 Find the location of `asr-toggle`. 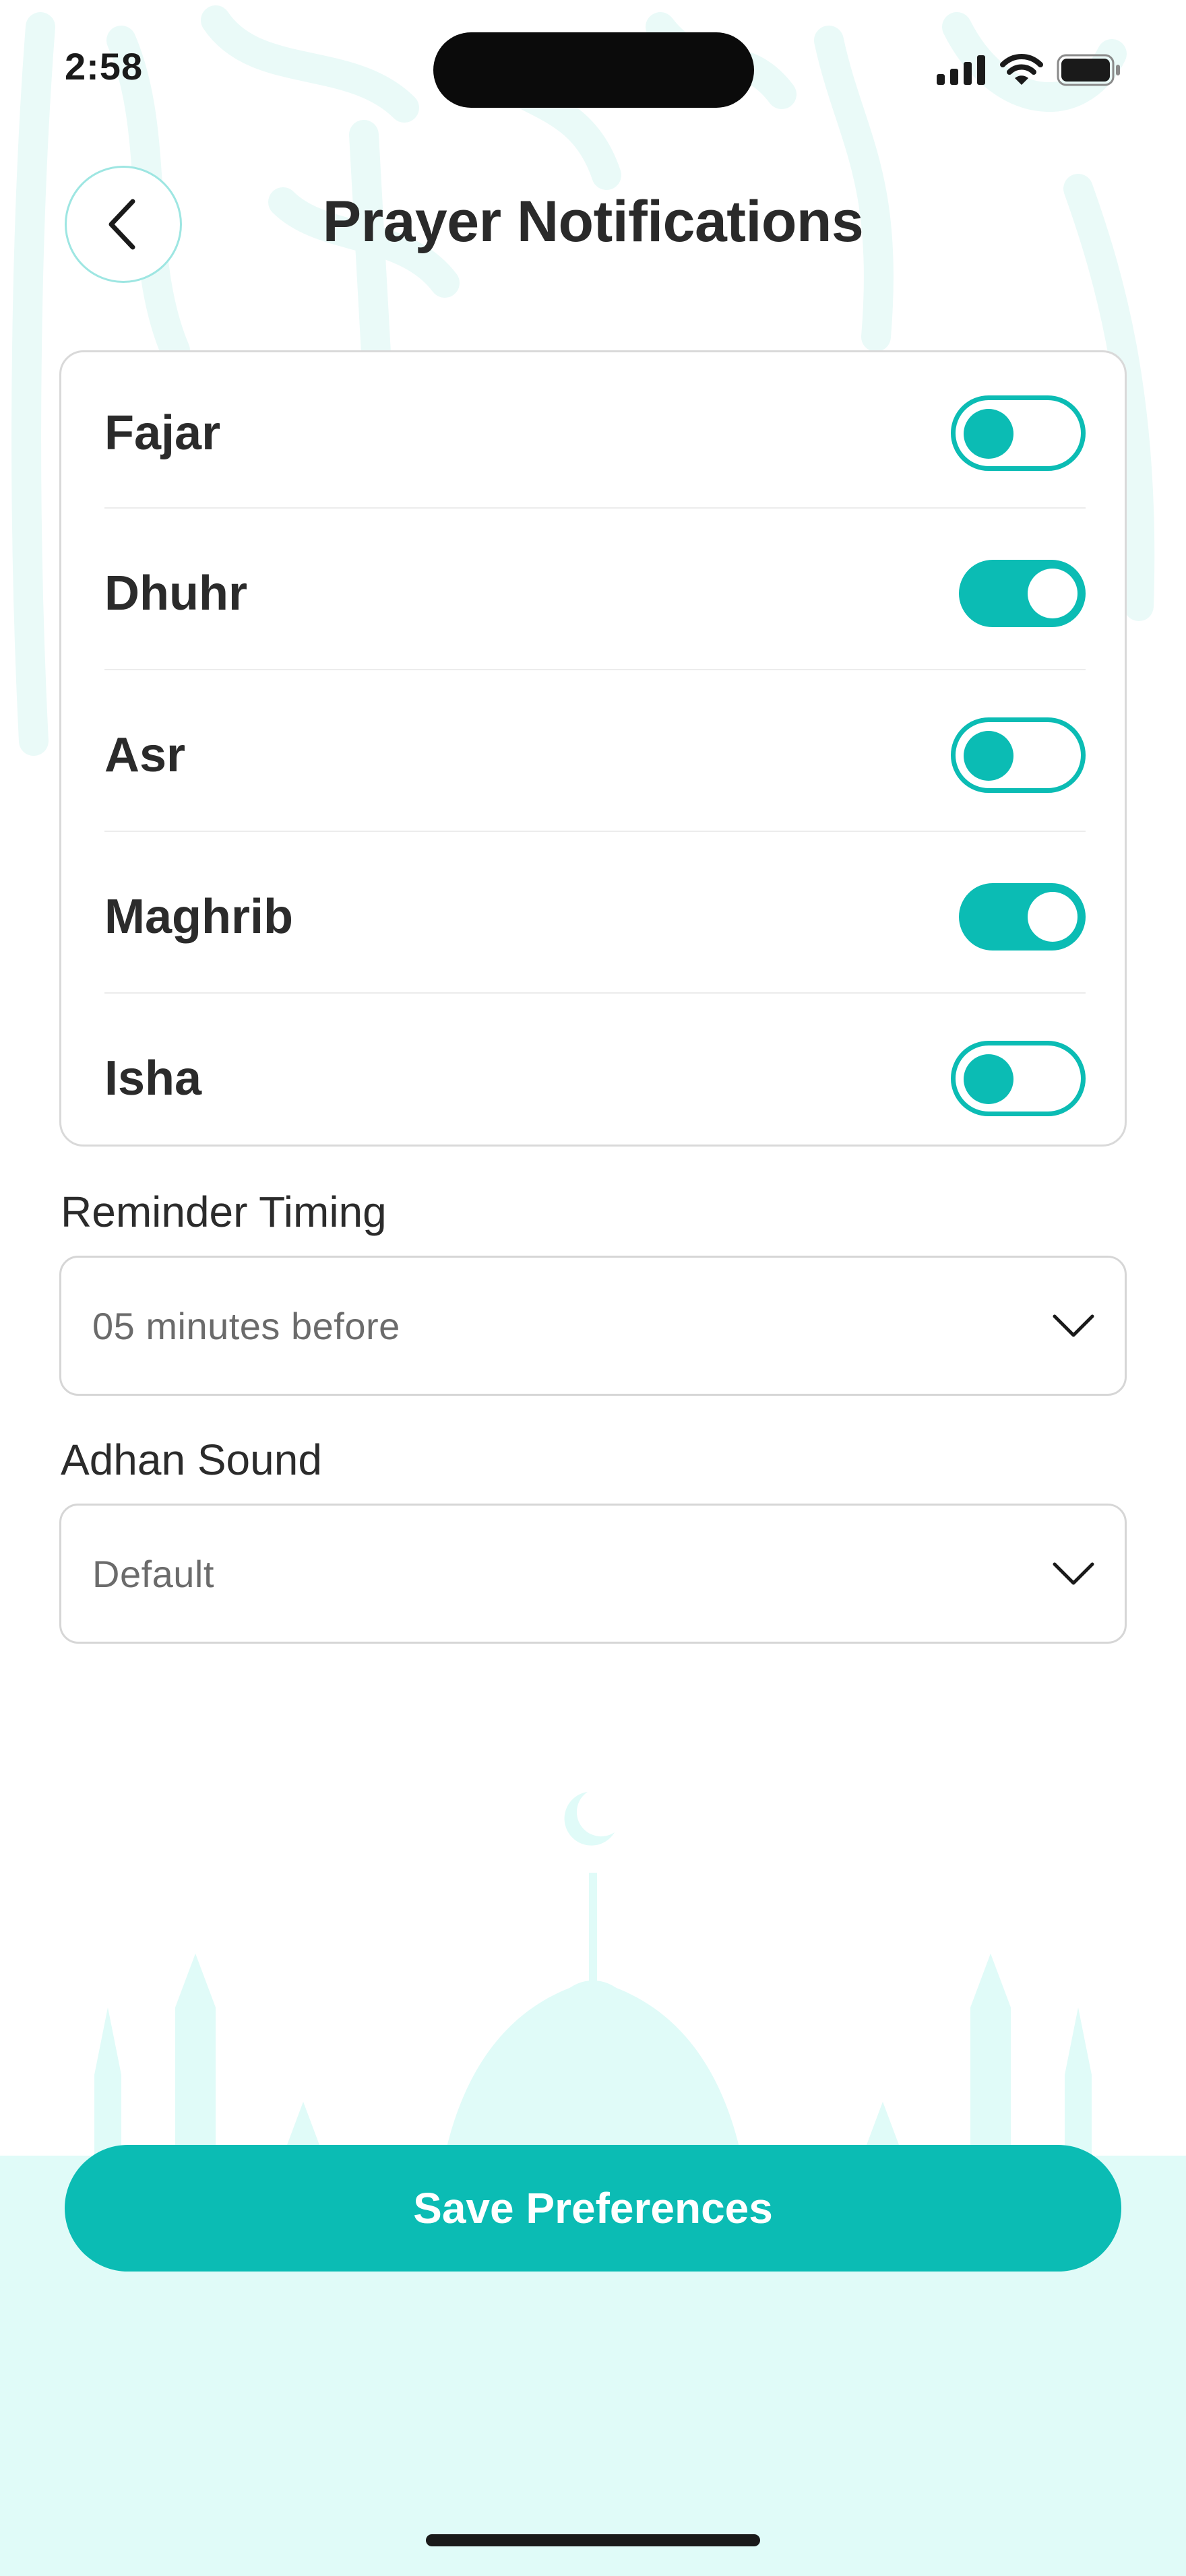

asr-toggle is located at coordinates (1018, 755).